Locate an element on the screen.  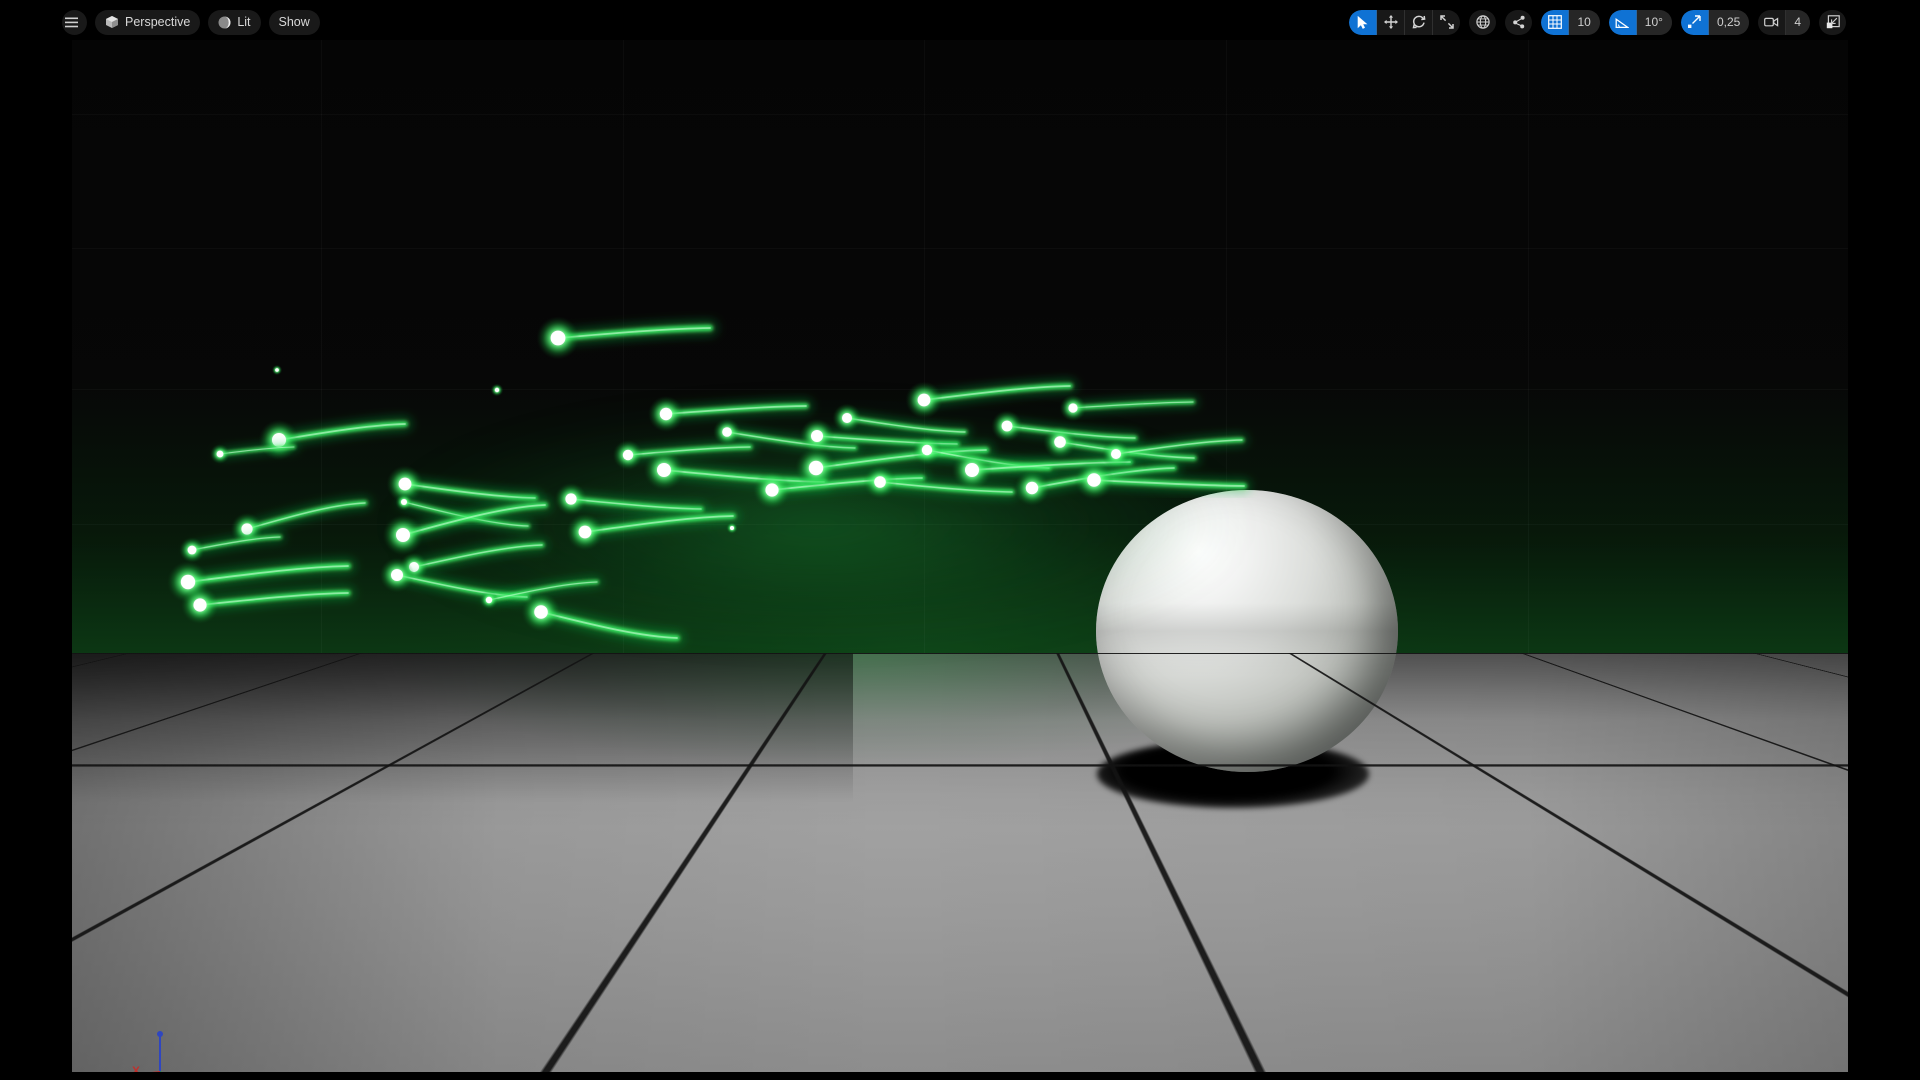
axis-label-y: Y is located at coordinates (172, 1071).